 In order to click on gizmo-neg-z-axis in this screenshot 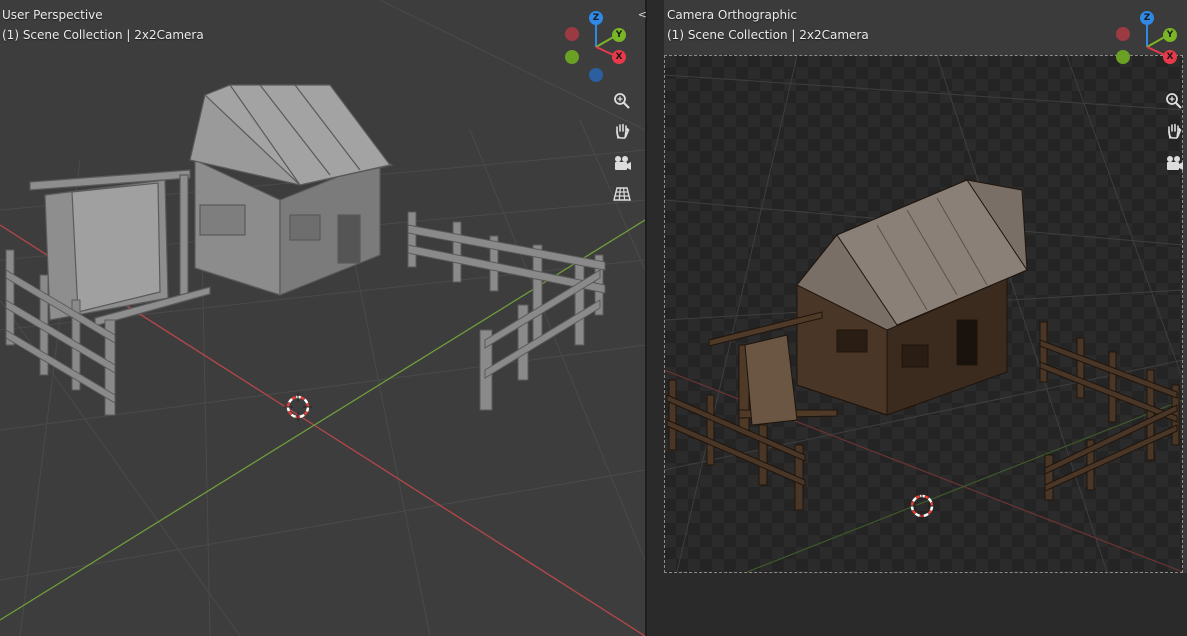, I will do `click(596, 75)`.